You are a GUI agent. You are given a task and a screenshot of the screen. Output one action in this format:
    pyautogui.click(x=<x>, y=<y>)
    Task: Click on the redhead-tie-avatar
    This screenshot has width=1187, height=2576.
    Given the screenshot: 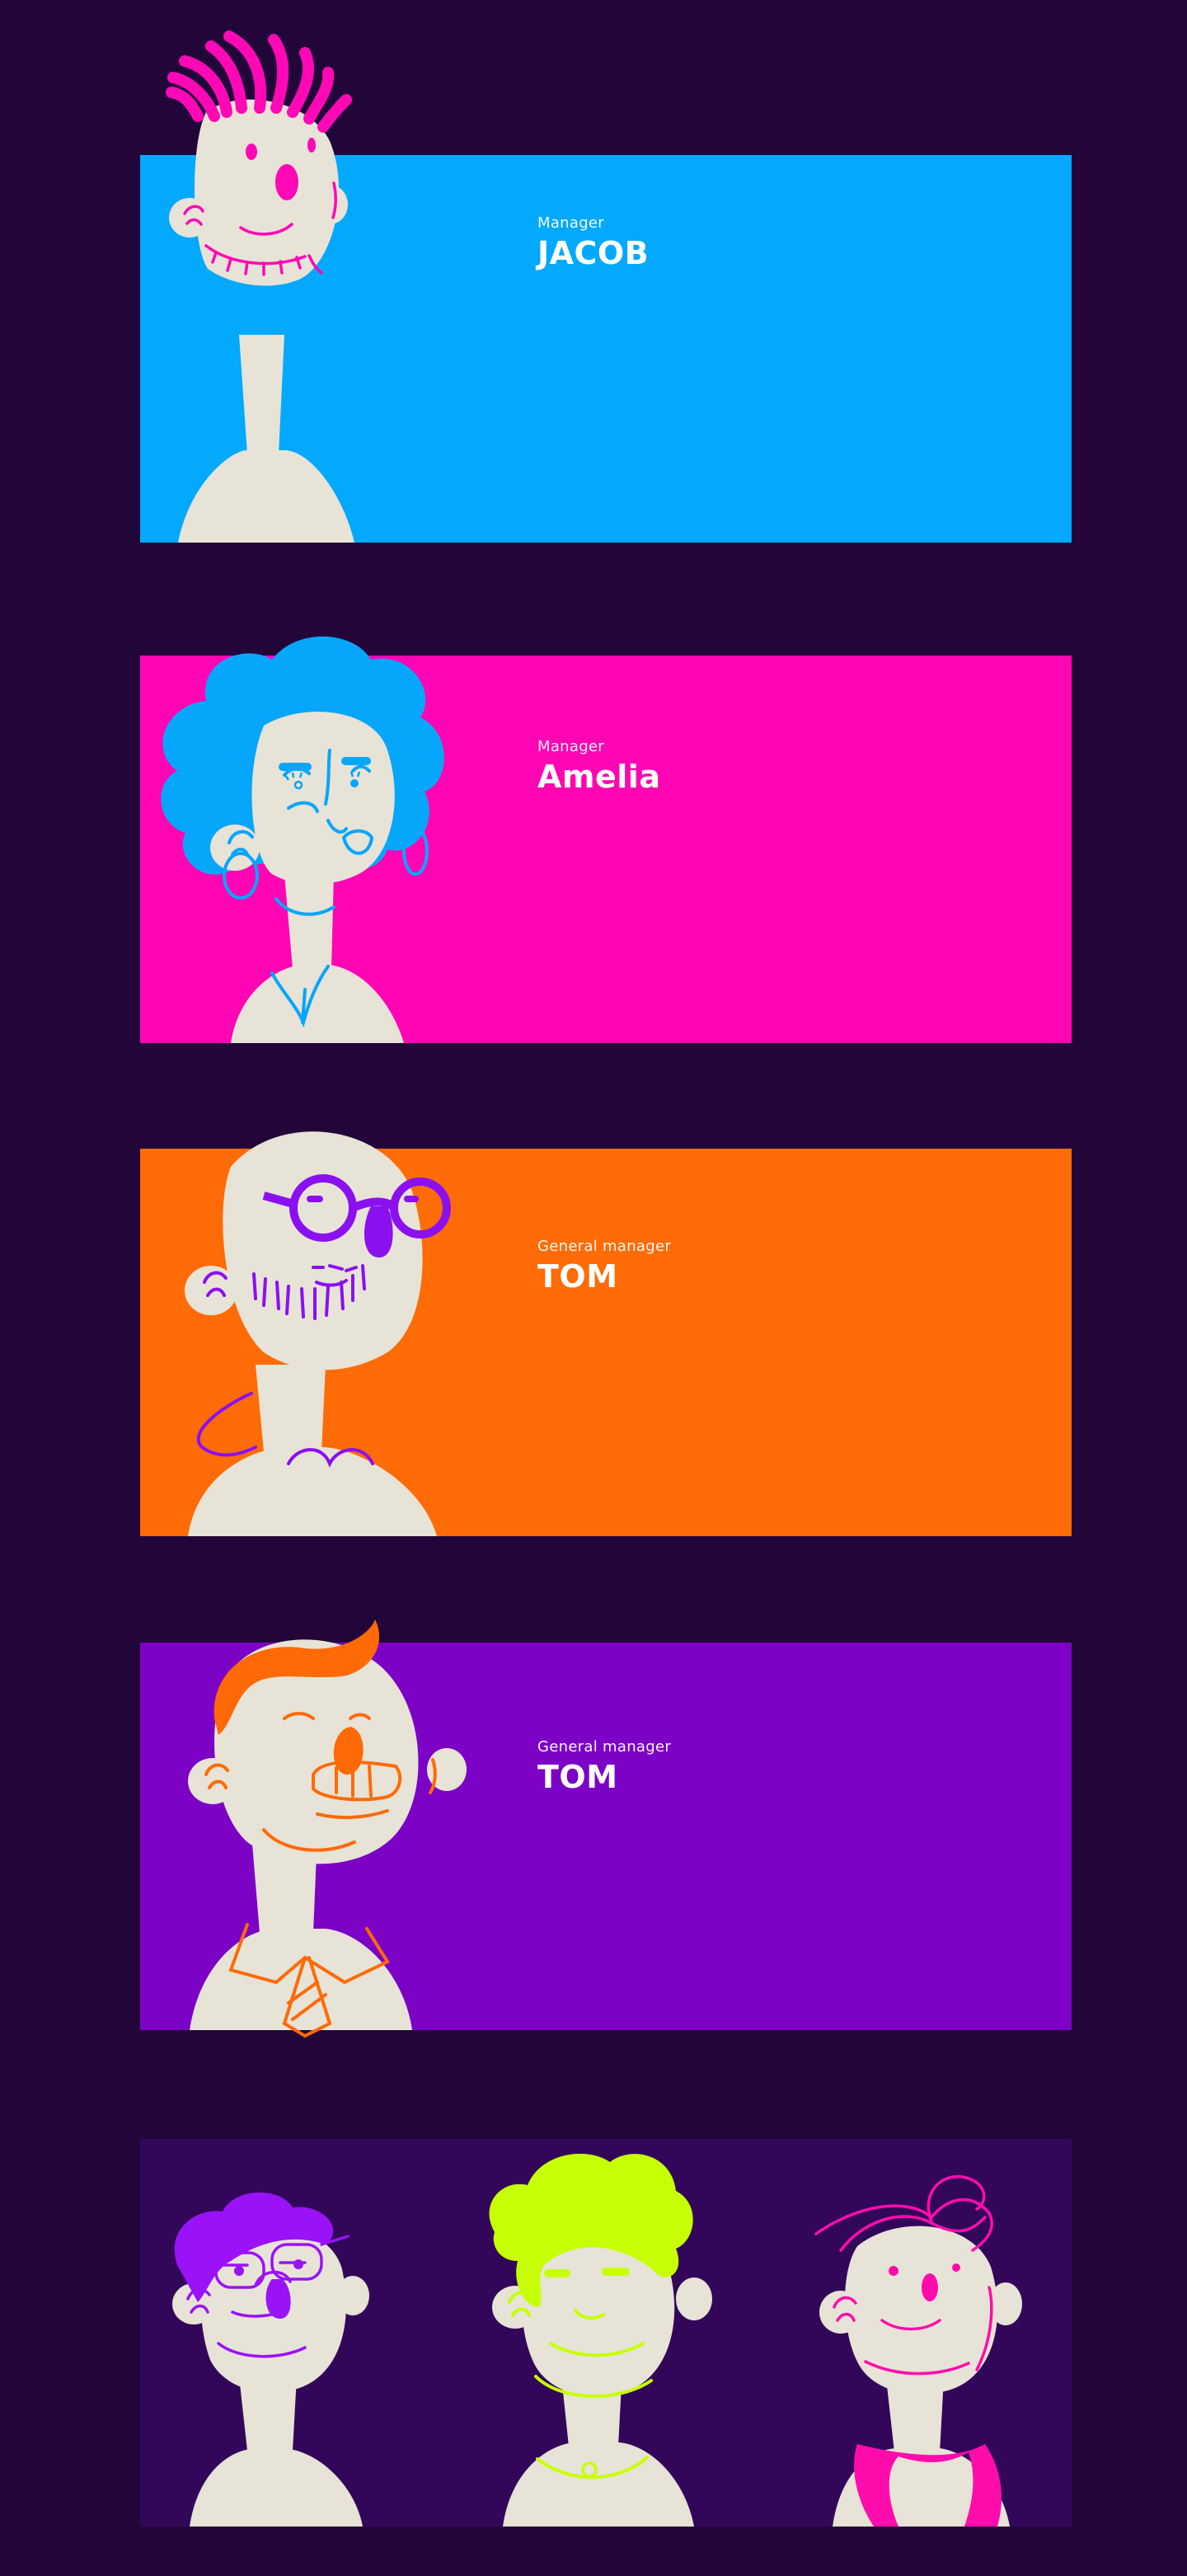 What is the action you would take?
    pyautogui.click(x=327, y=1828)
    